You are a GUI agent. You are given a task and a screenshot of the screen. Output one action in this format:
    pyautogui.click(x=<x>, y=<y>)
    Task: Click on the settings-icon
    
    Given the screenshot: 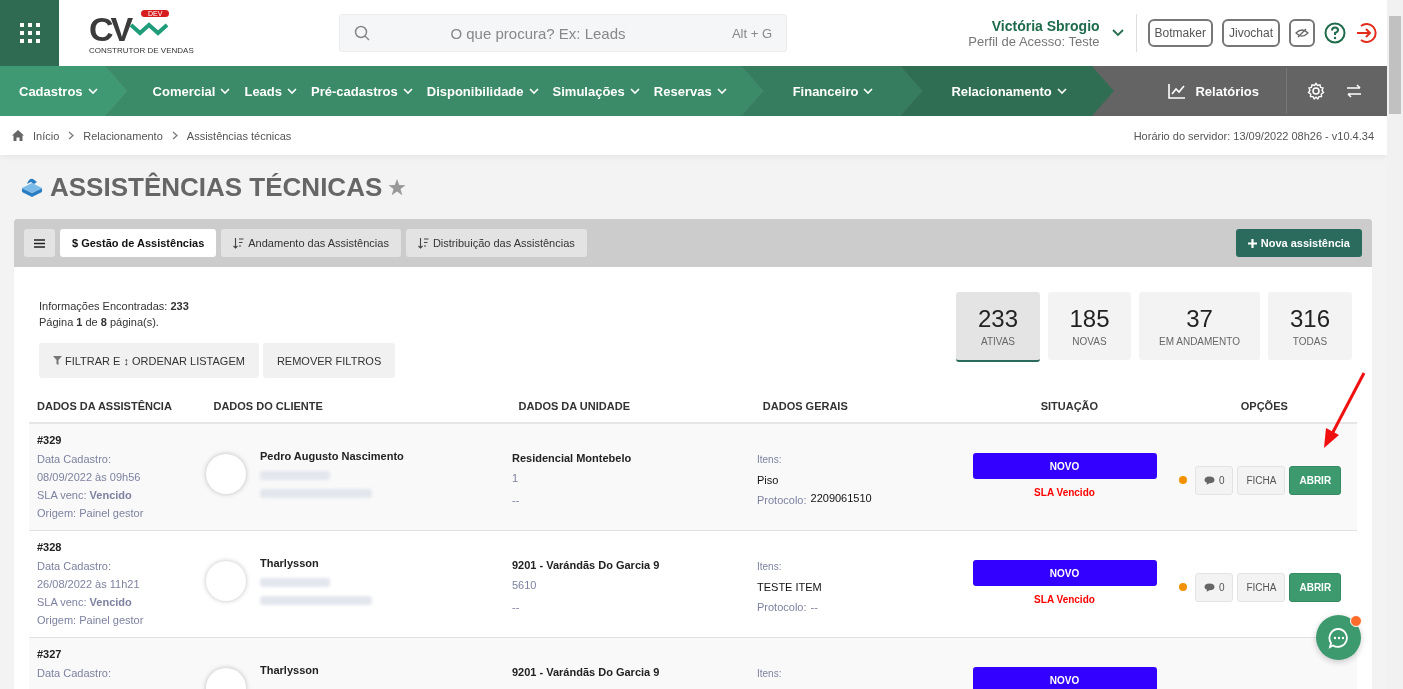 What is the action you would take?
    pyautogui.click(x=1316, y=91)
    